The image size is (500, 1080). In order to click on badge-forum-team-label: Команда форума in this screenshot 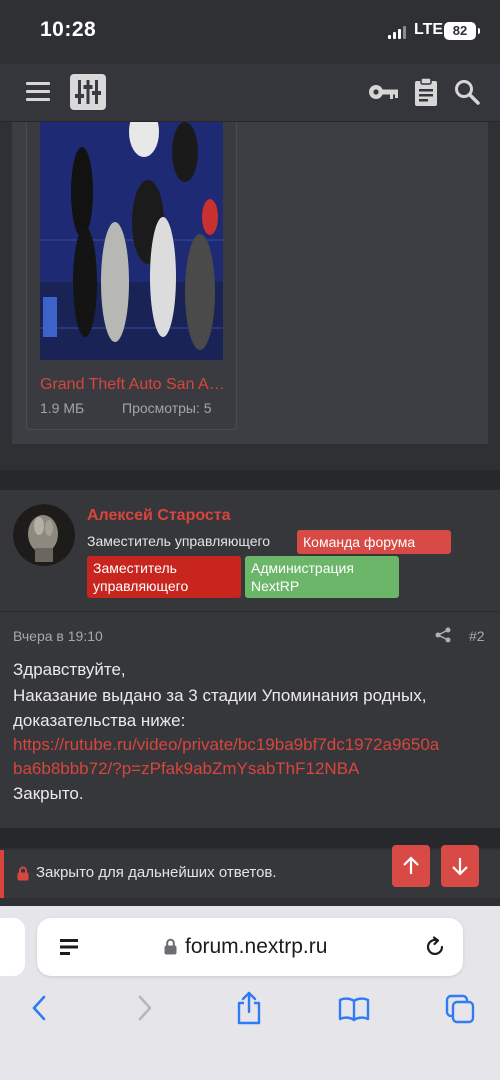, I will do `click(359, 542)`.